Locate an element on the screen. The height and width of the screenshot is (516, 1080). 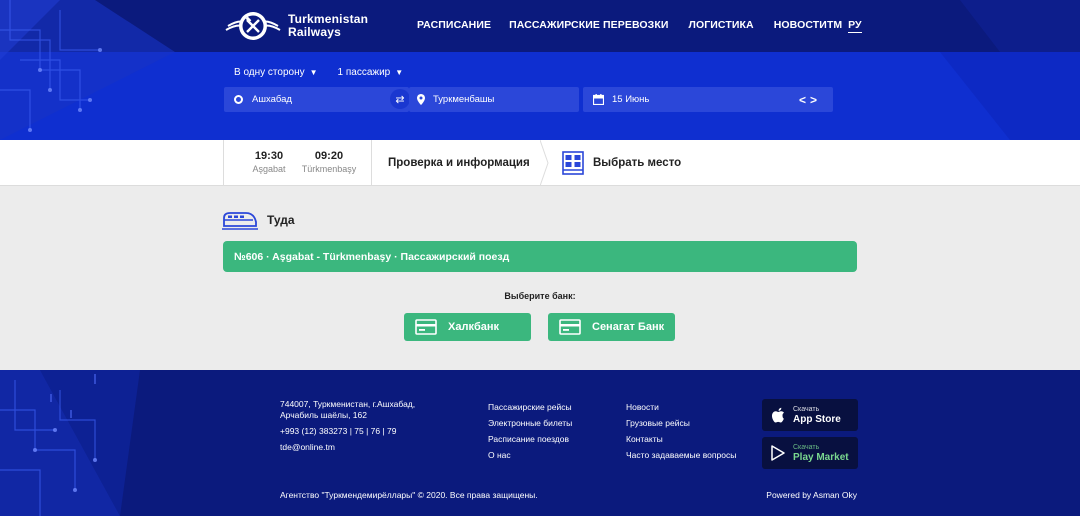
bank-halkbank-button: Халкбанк is located at coordinates (467, 327).